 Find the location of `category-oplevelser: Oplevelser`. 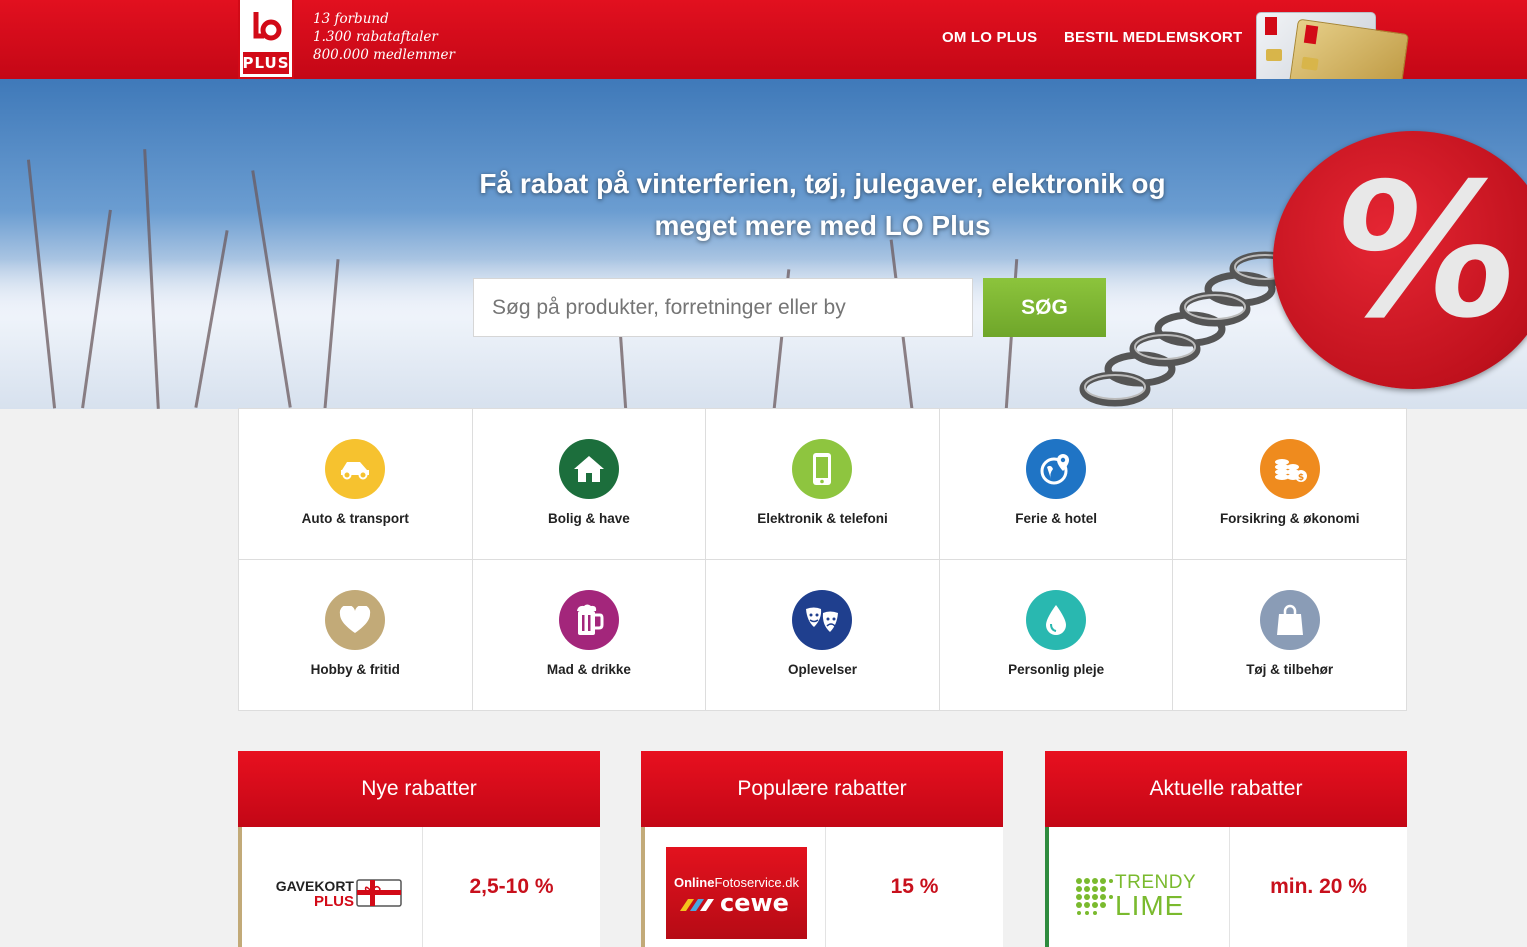

category-oplevelser: Oplevelser is located at coordinates (823, 635).